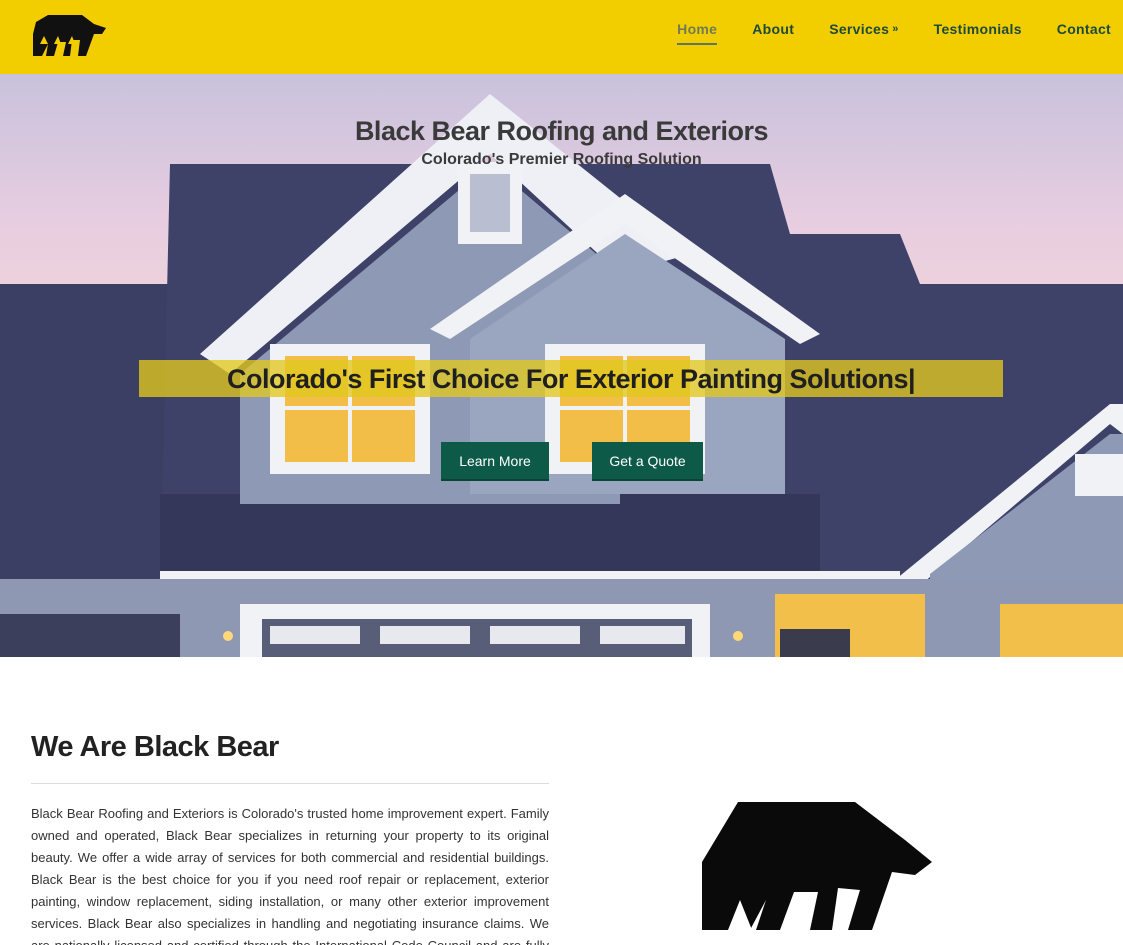  Describe the element at coordinates (697, 22) in the screenshot. I see `nav-home: Home` at that location.